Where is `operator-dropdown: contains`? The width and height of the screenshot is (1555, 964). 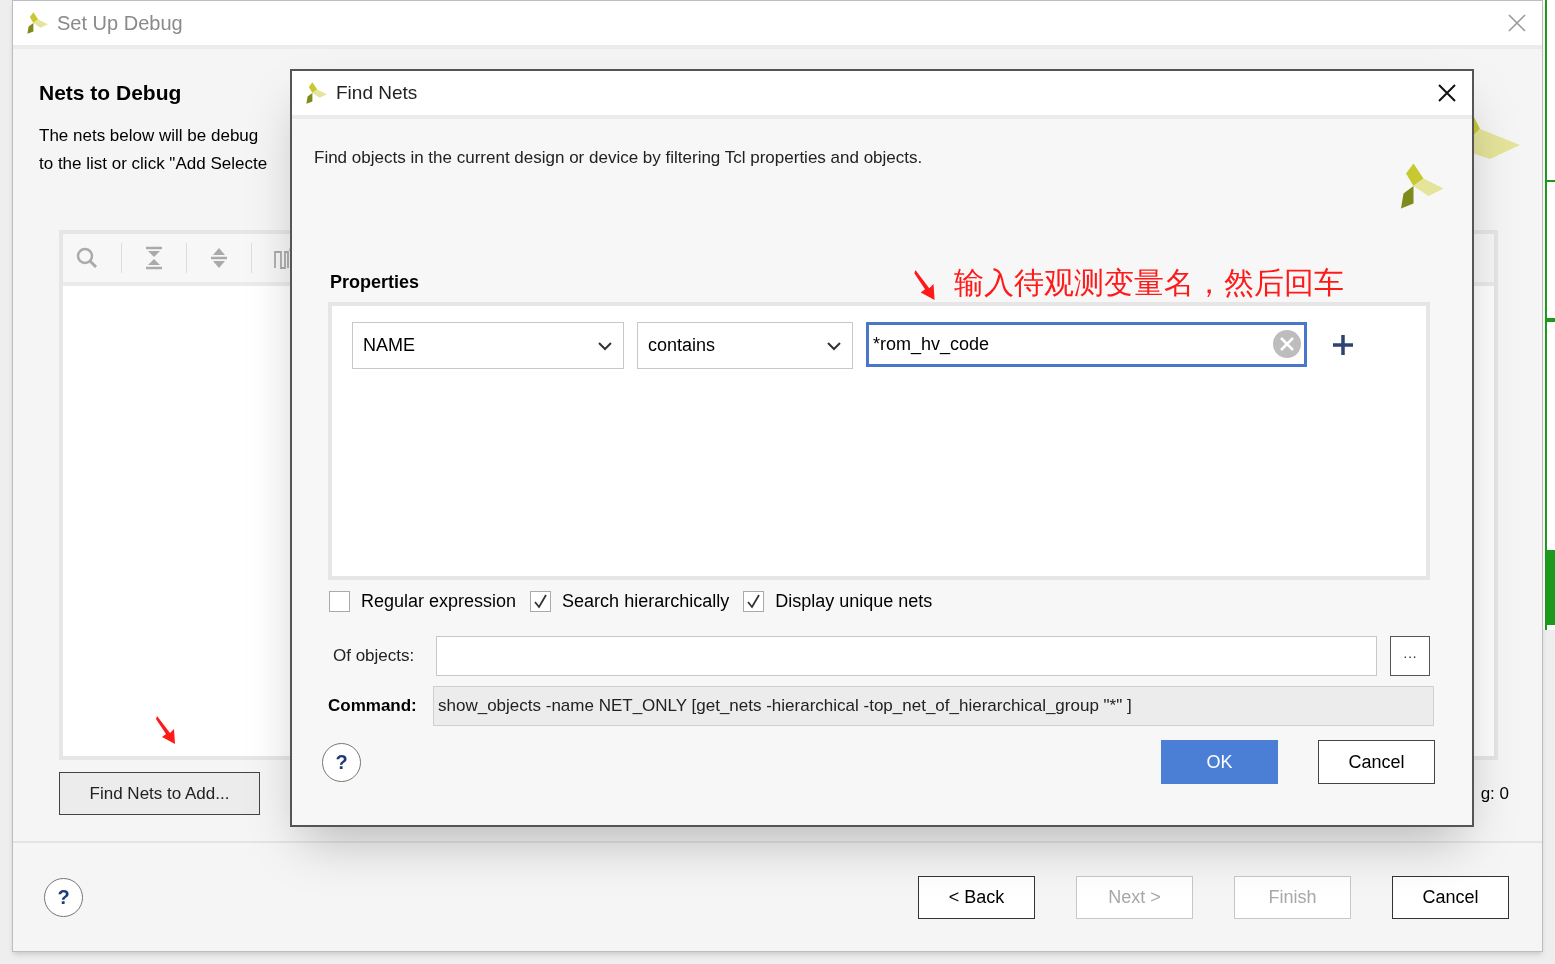 operator-dropdown: contains is located at coordinates (745, 345).